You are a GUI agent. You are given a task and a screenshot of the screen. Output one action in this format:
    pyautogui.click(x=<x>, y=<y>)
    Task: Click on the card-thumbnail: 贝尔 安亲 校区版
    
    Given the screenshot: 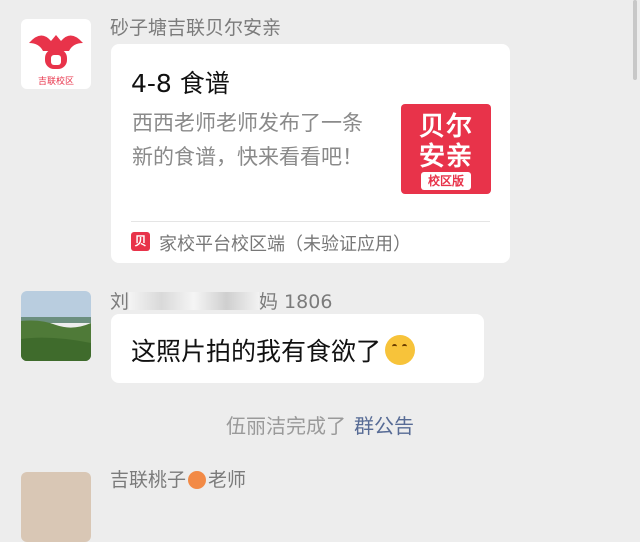 What is the action you would take?
    pyautogui.click(x=446, y=149)
    